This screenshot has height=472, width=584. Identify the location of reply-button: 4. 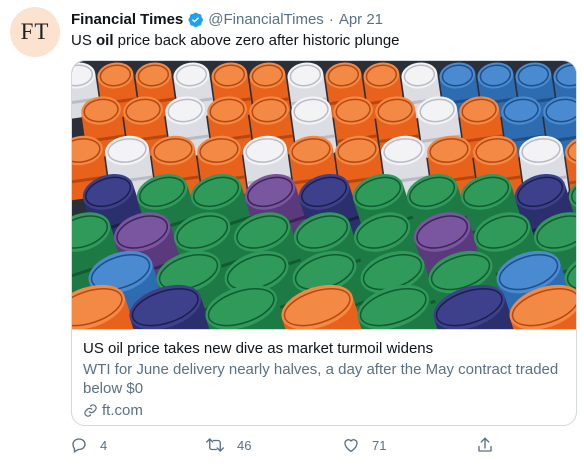
(88, 445).